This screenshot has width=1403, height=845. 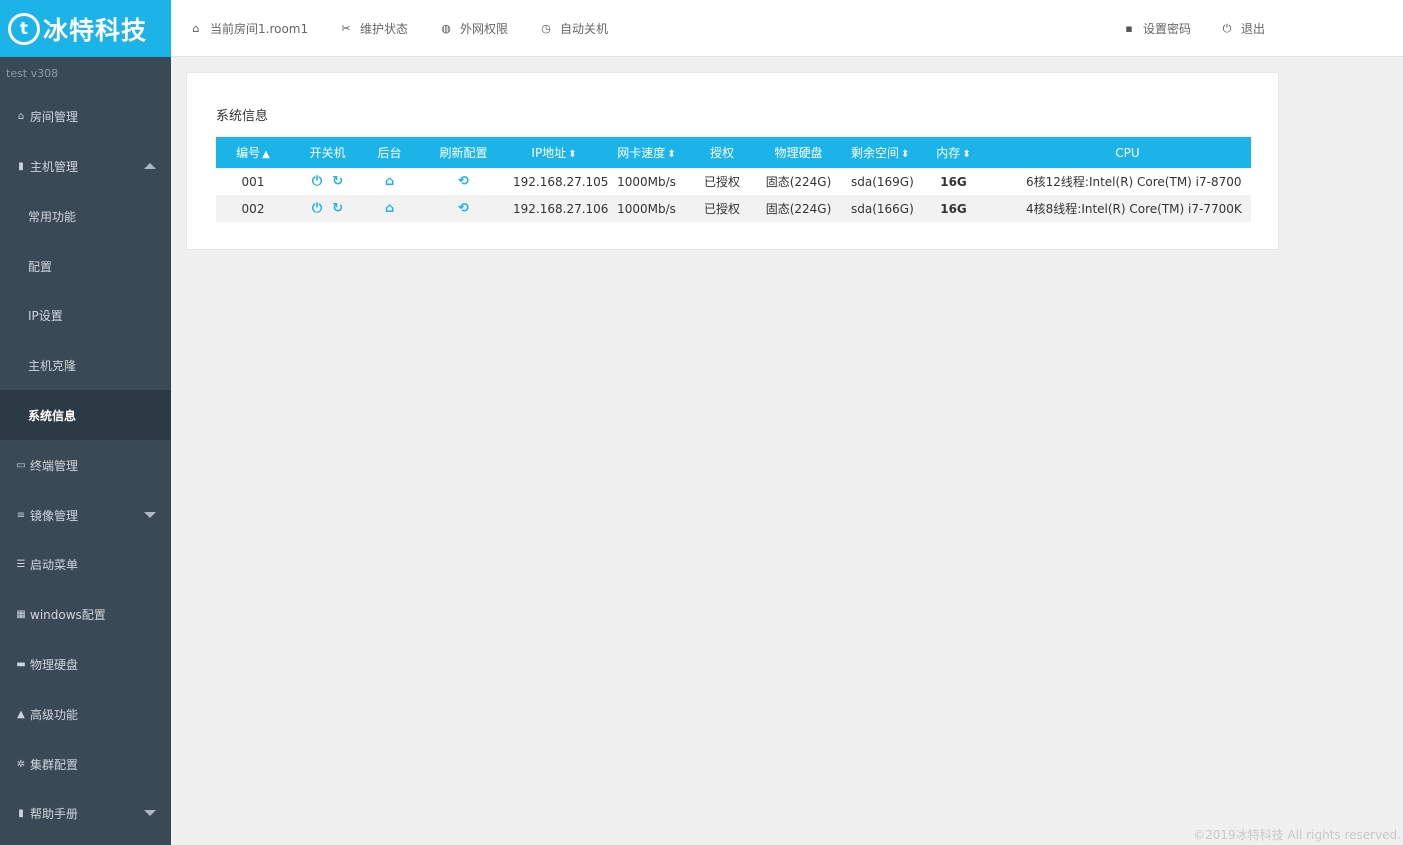 What do you see at coordinates (389, 152) in the screenshot?
I see `column-header-backend: 后台` at bounding box center [389, 152].